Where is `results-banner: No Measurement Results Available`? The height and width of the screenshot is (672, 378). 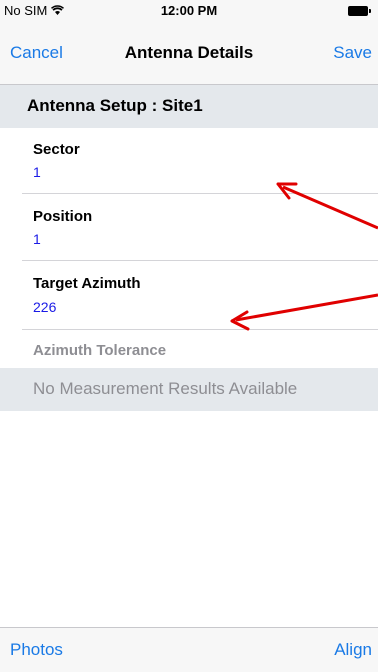
results-banner: No Measurement Results Available is located at coordinates (189, 389).